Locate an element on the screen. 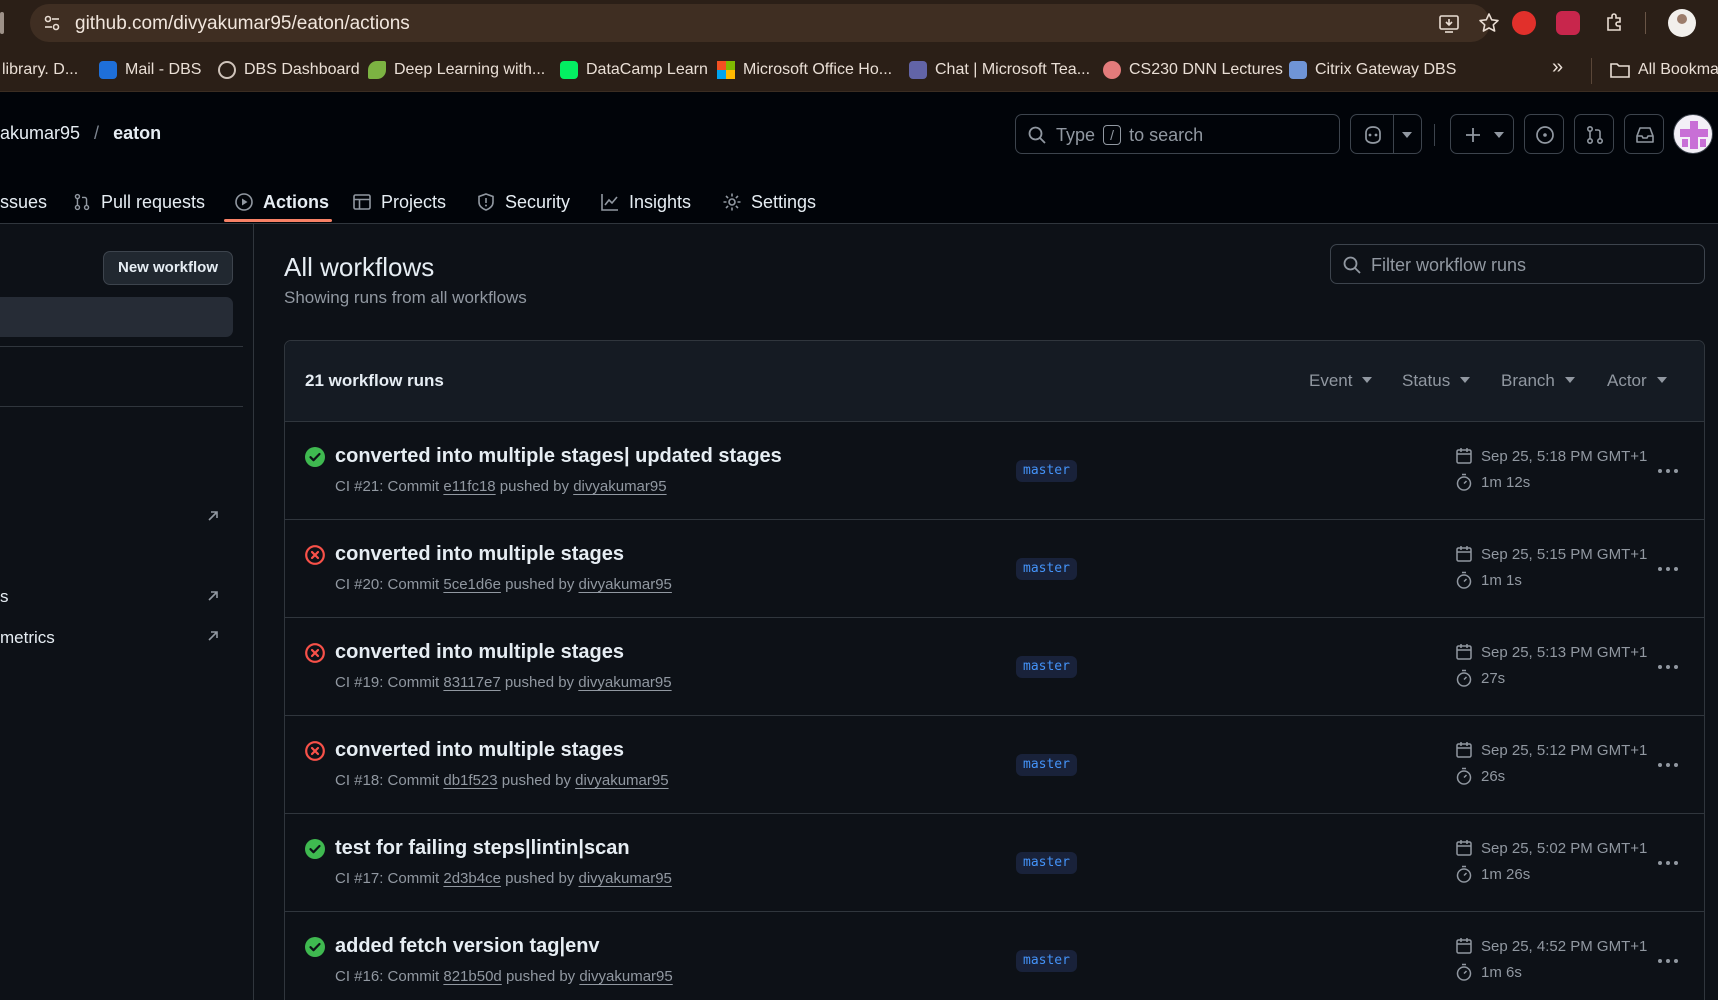  sidebar-item-all-workflows is located at coordinates (116, 317).